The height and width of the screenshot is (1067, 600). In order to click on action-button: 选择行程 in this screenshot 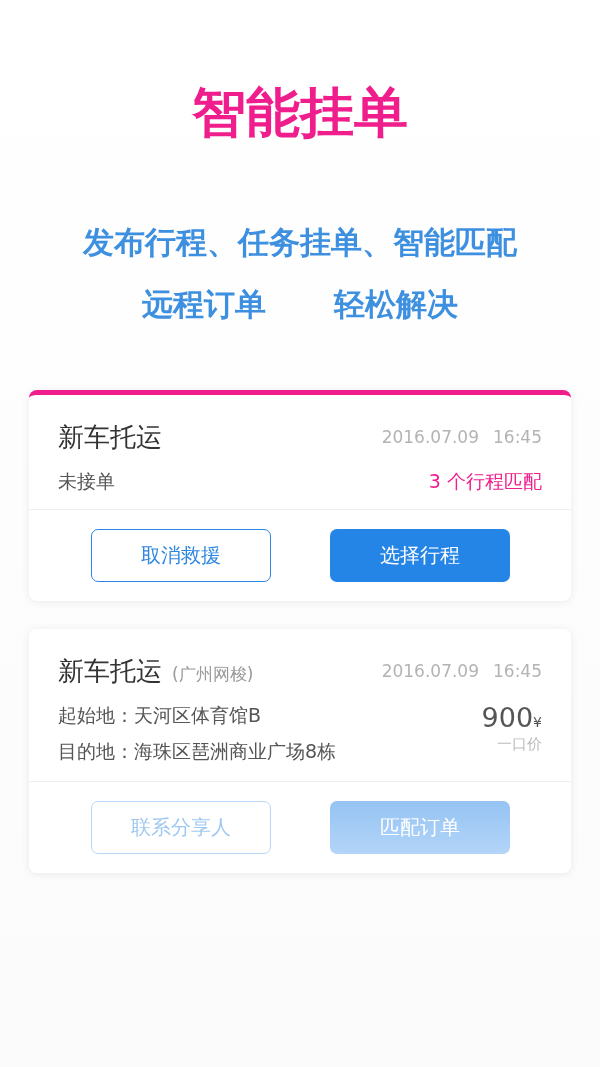, I will do `click(419, 555)`.